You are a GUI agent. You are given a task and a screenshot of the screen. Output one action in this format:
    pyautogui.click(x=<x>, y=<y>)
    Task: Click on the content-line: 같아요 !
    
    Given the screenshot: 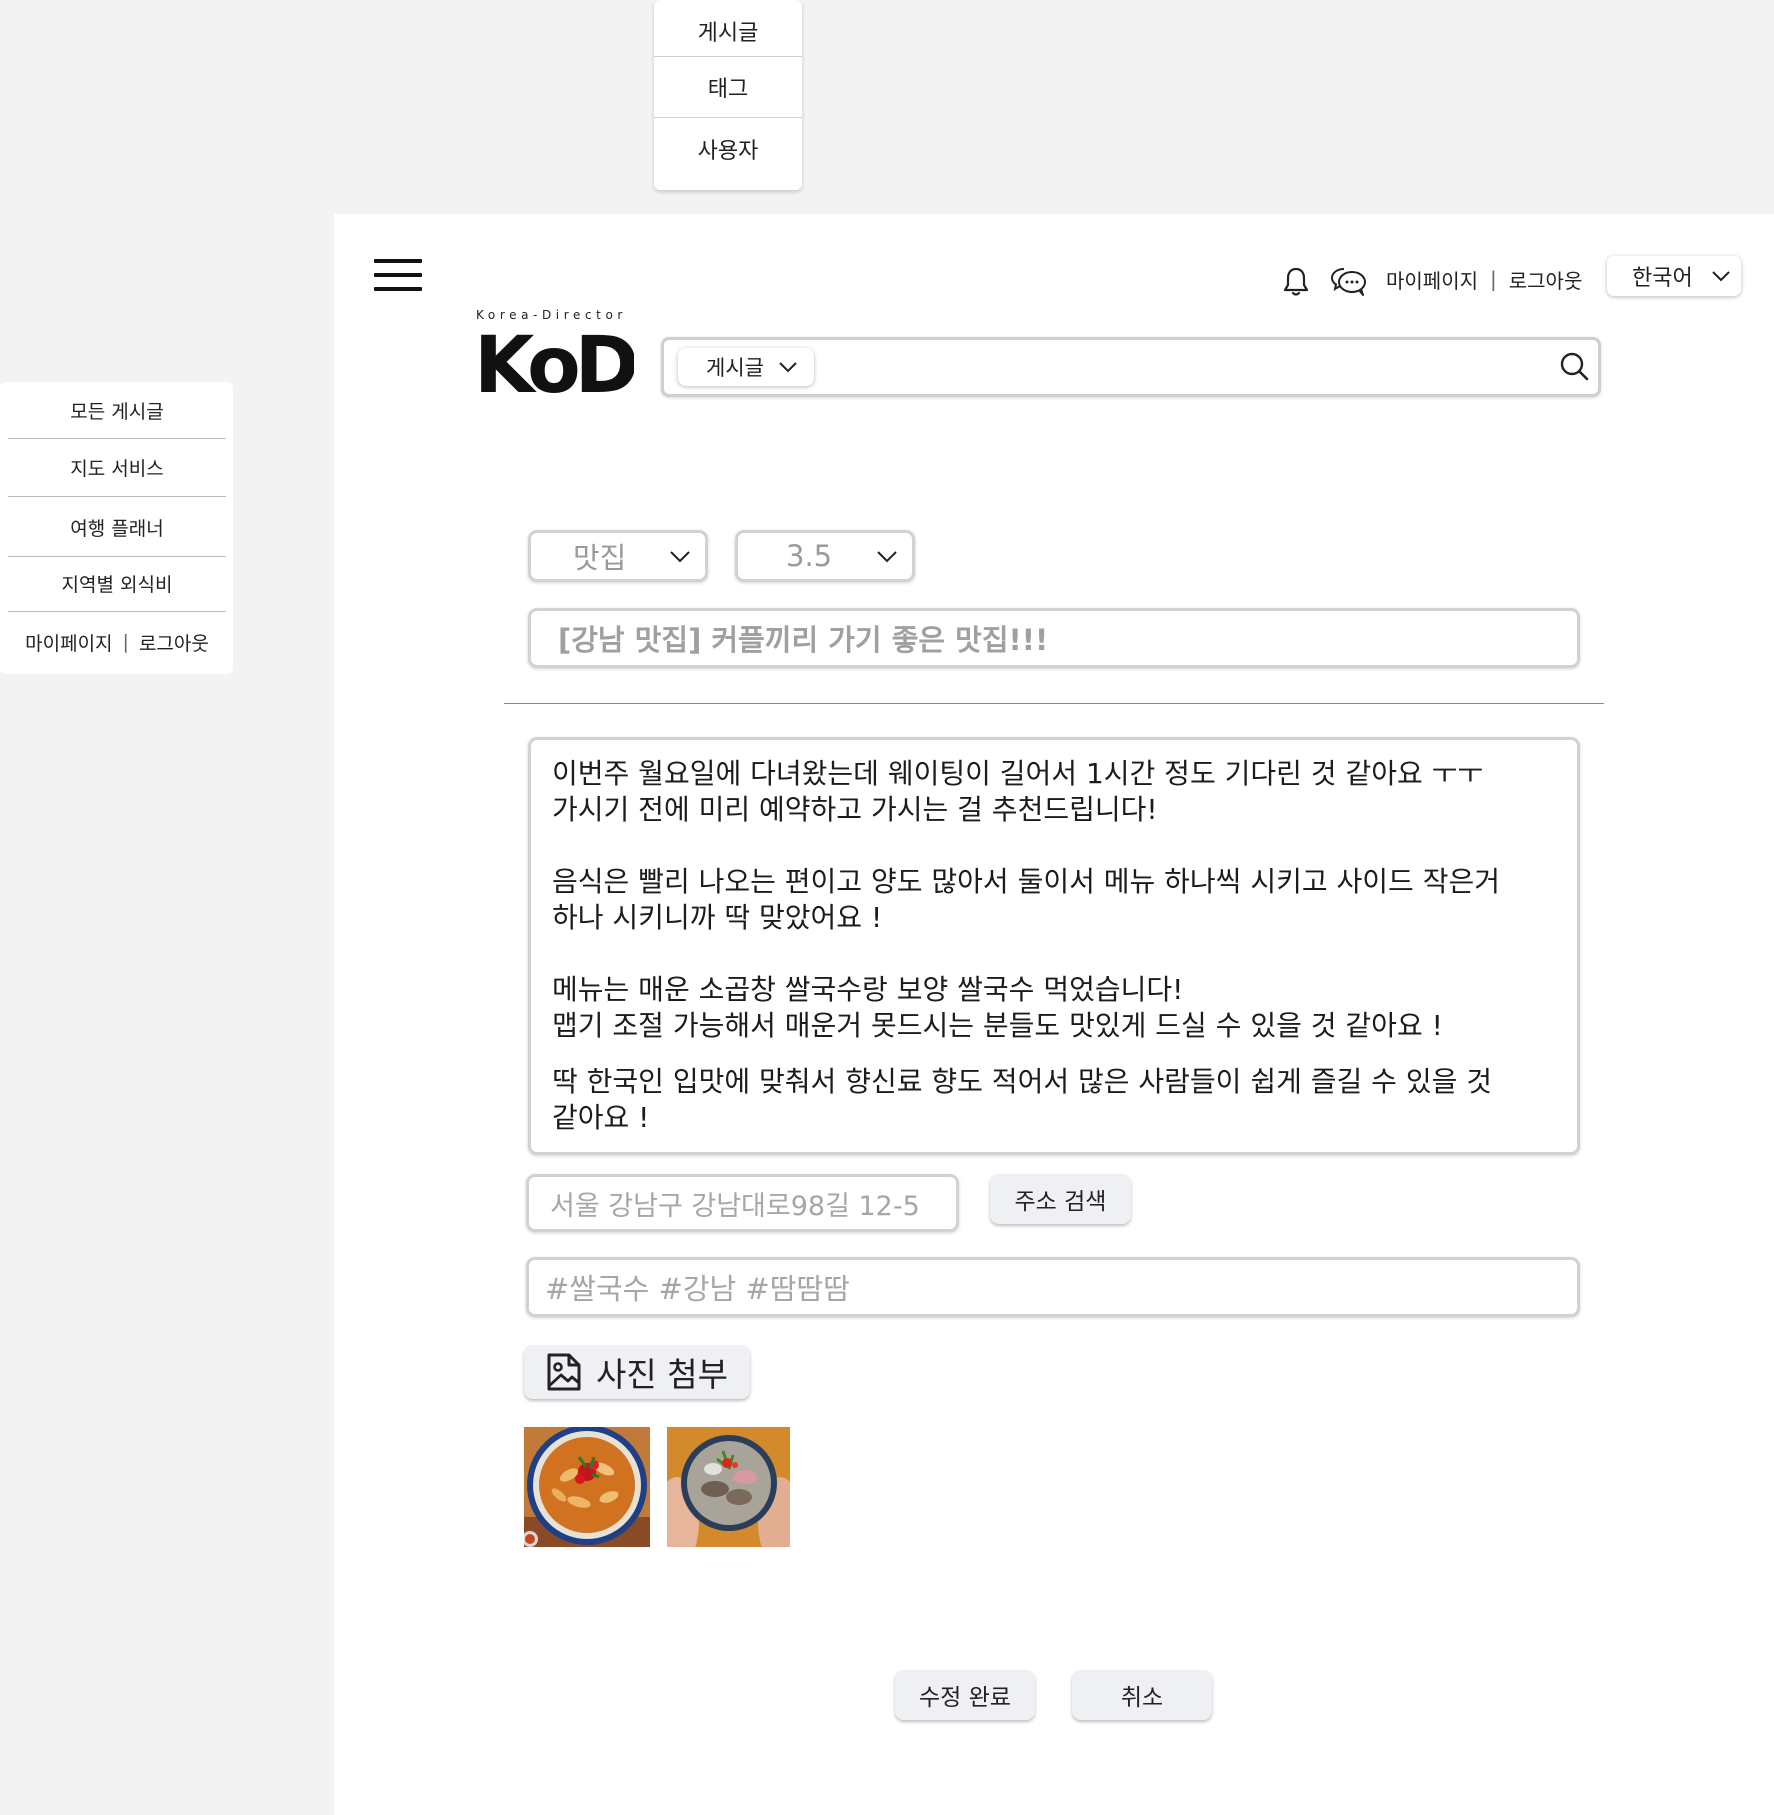 What is the action you would take?
    pyautogui.click(x=601, y=1117)
    